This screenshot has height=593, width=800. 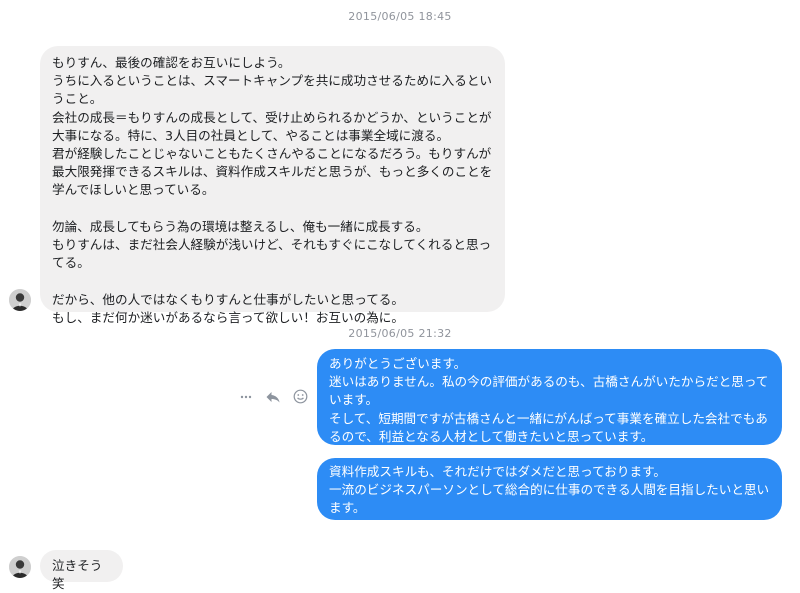 I want to click on smiley-reaction-icon, so click(x=300, y=396).